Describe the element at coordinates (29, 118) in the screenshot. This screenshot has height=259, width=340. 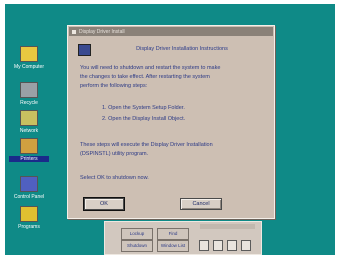
I see `network-icon` at that location.